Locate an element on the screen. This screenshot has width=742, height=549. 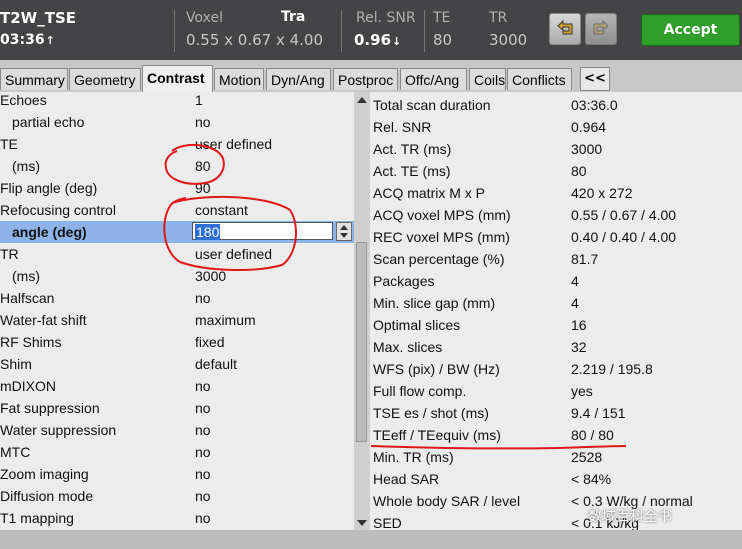
annotation-underline-teeff is located at coordinates (498, 447).